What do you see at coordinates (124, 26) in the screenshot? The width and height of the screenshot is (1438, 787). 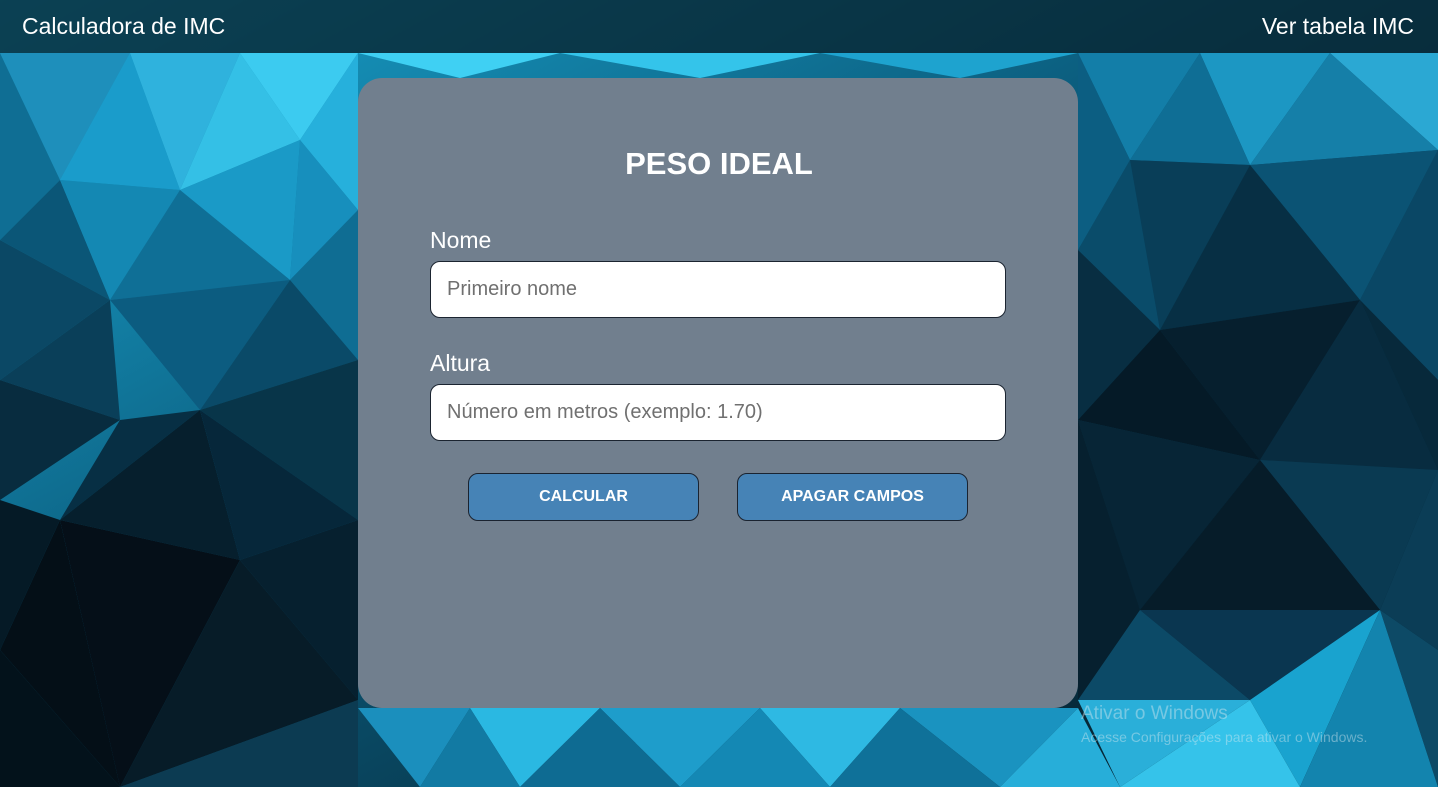 I see `app-title: Calculadora de IMC` at bounding box center [124, 26].